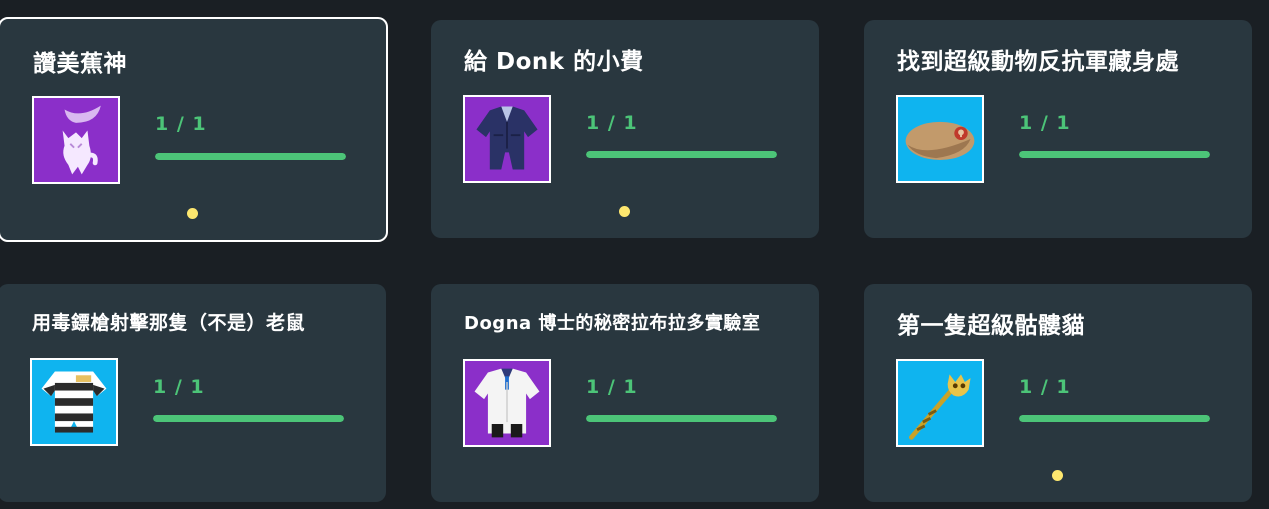 Image resolution: width=1269 pixels, height=509 pixels. I want to click on achievement-card-rebel-hideout: 找到超級動物反抗軍藏身處 1 / 1, so click(1058, 129).